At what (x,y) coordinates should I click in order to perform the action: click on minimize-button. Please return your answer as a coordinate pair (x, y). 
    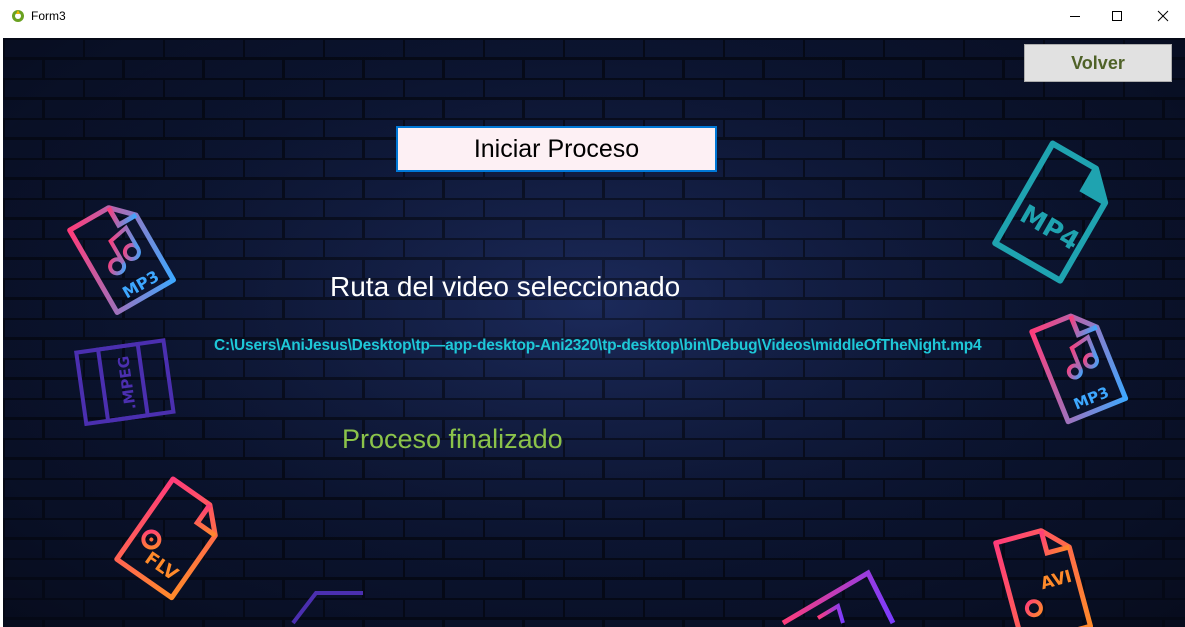
    Looking at the image, I should click on (1075, 16).